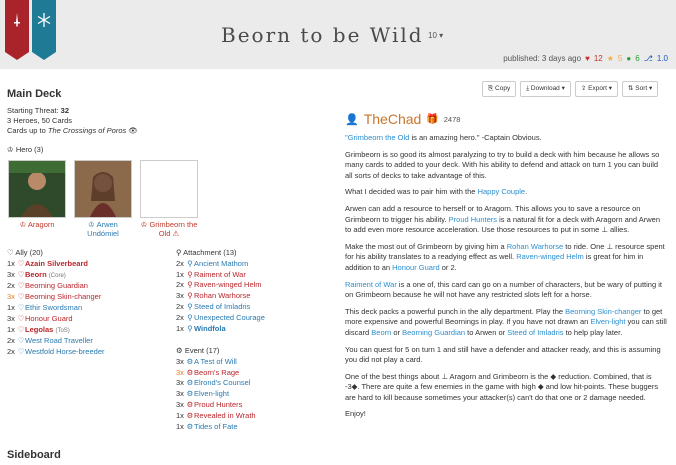  Describe the element at coordinates (56, 286) in the screenshot. I see `list-item: 2x ♡Beorning Guardian` at that location.